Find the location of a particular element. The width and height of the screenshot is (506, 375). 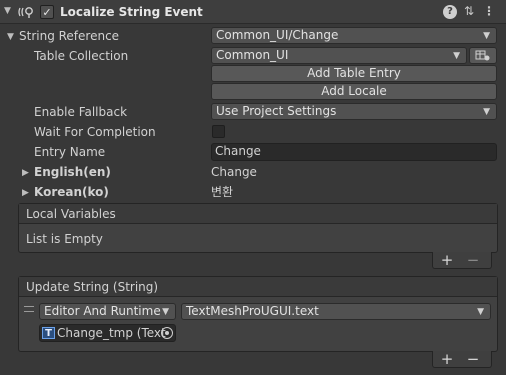

component-title: Localize String Event is located at coordinates (131, 12).